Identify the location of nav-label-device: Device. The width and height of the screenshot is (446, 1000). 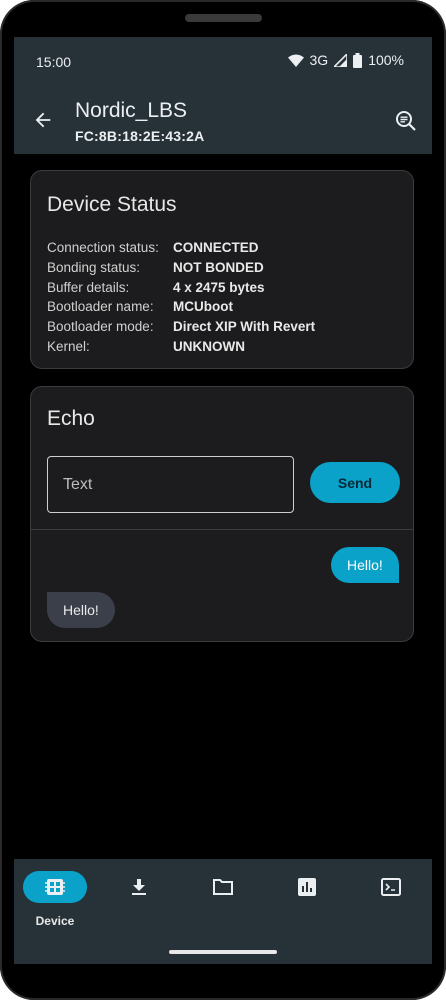
(55, 921).